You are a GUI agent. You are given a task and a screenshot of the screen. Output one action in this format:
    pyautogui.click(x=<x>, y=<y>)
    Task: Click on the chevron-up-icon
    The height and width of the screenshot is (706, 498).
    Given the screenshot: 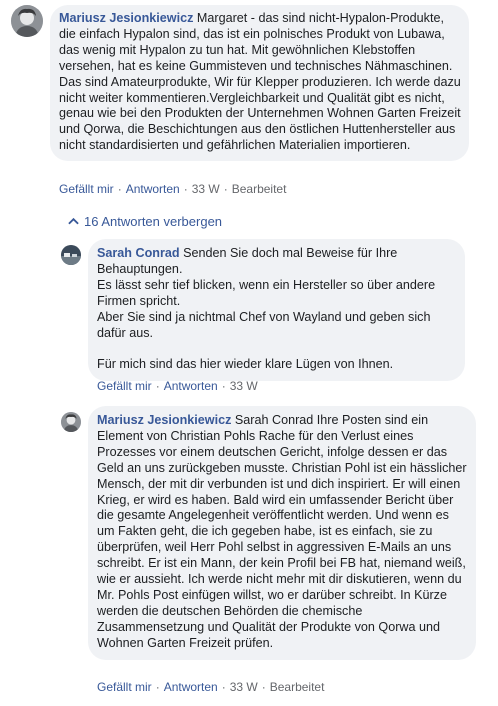 What is the action you would take?
    pyautogui.click(x=74, y=222)
    